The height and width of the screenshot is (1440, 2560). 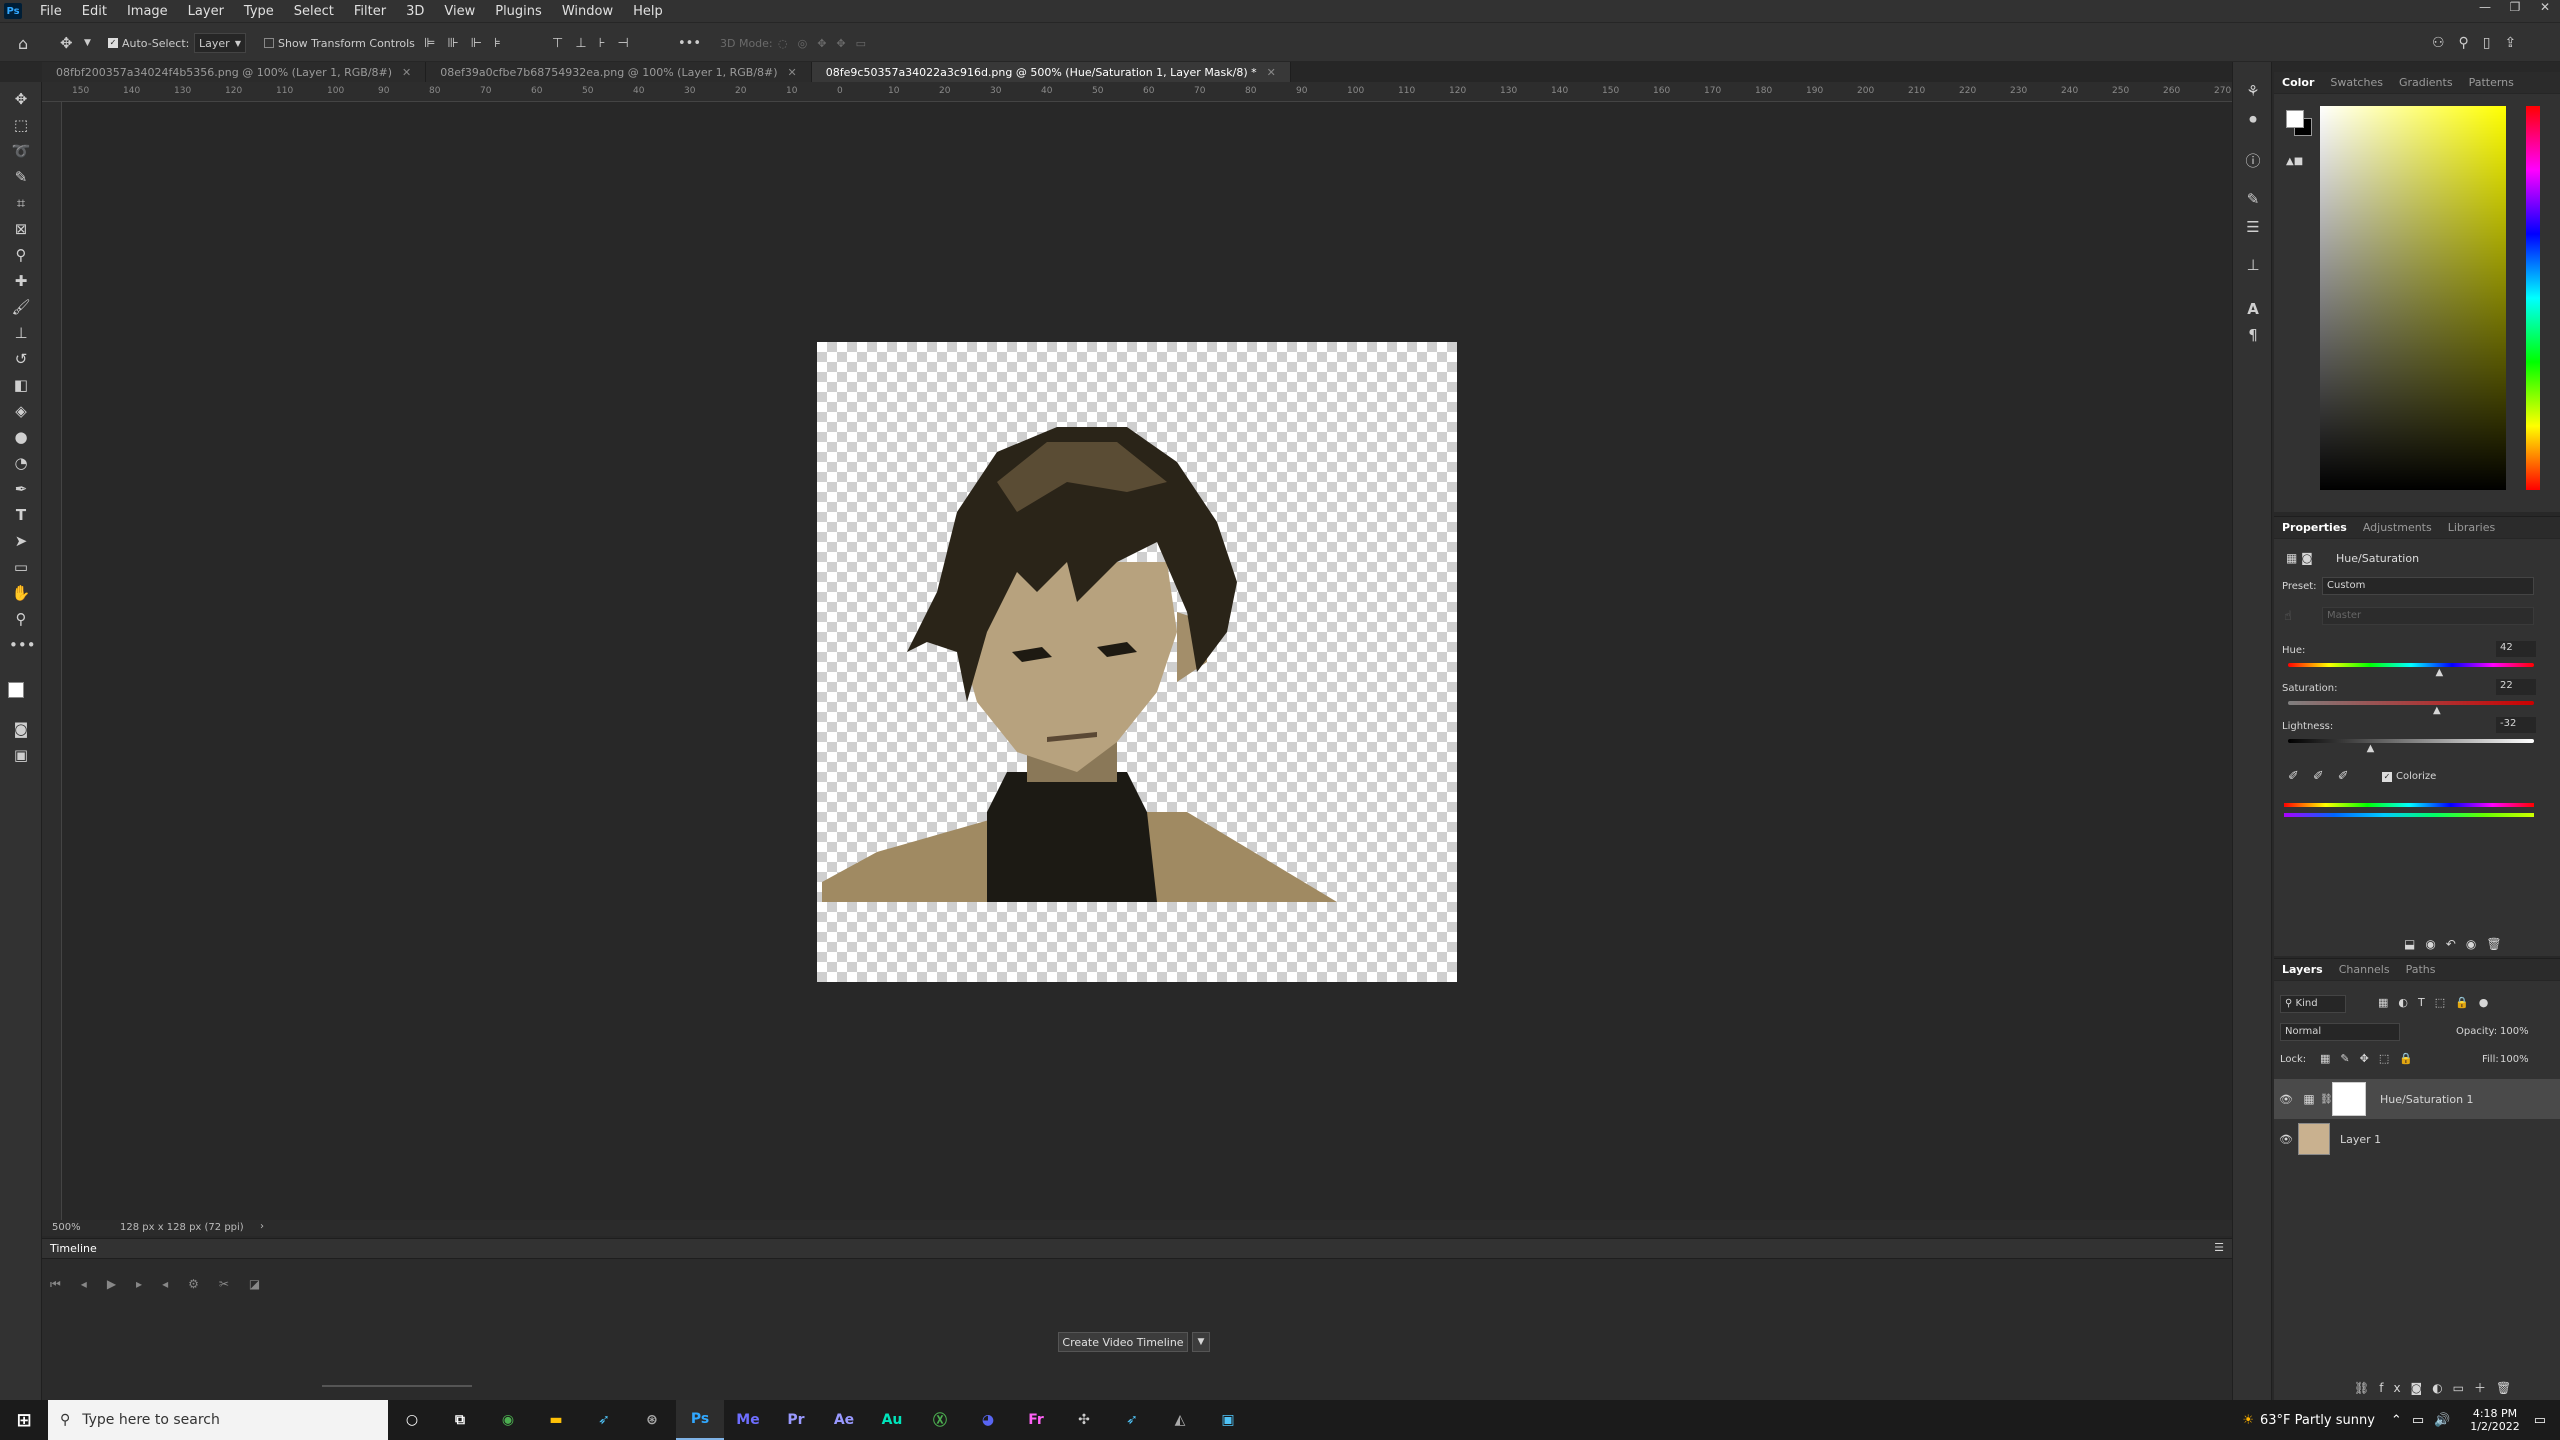 I want to click on tray-icons: ⌃▭🔊, so click(x=2425, y=1420).